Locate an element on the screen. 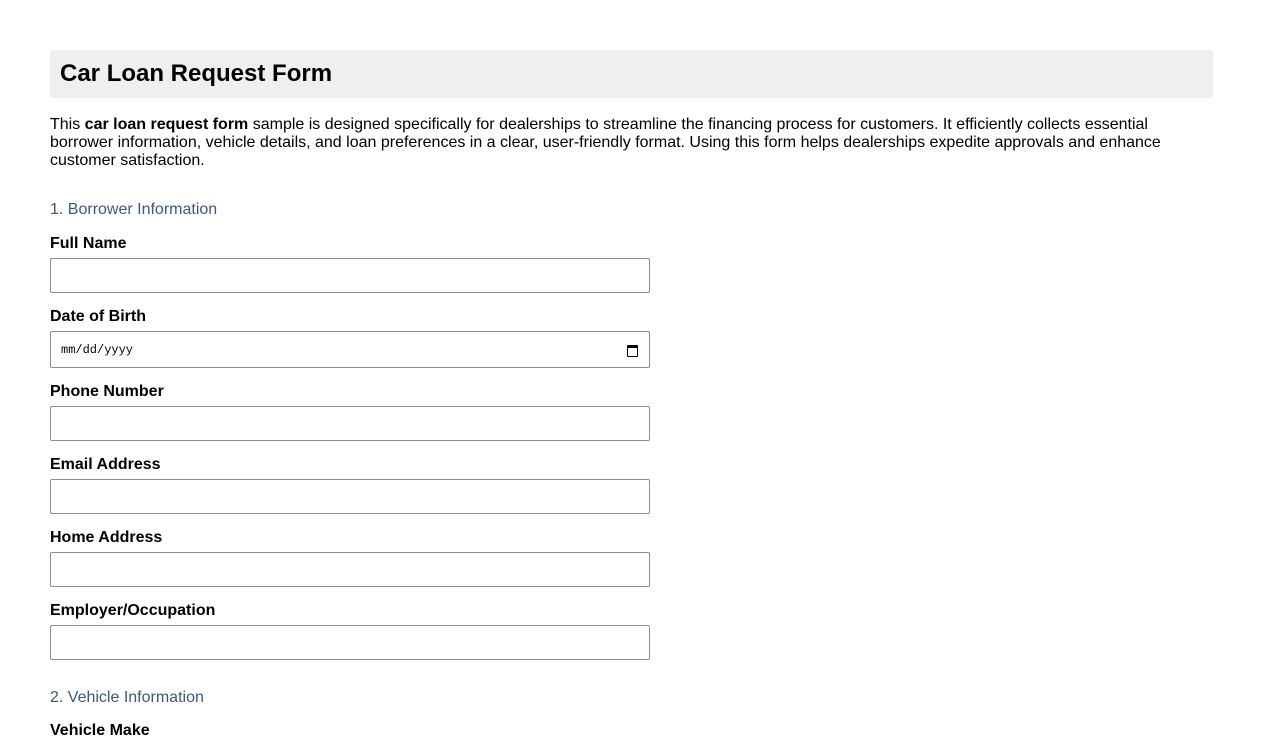  intro-text-start: This is located at coordinates (67, 124).